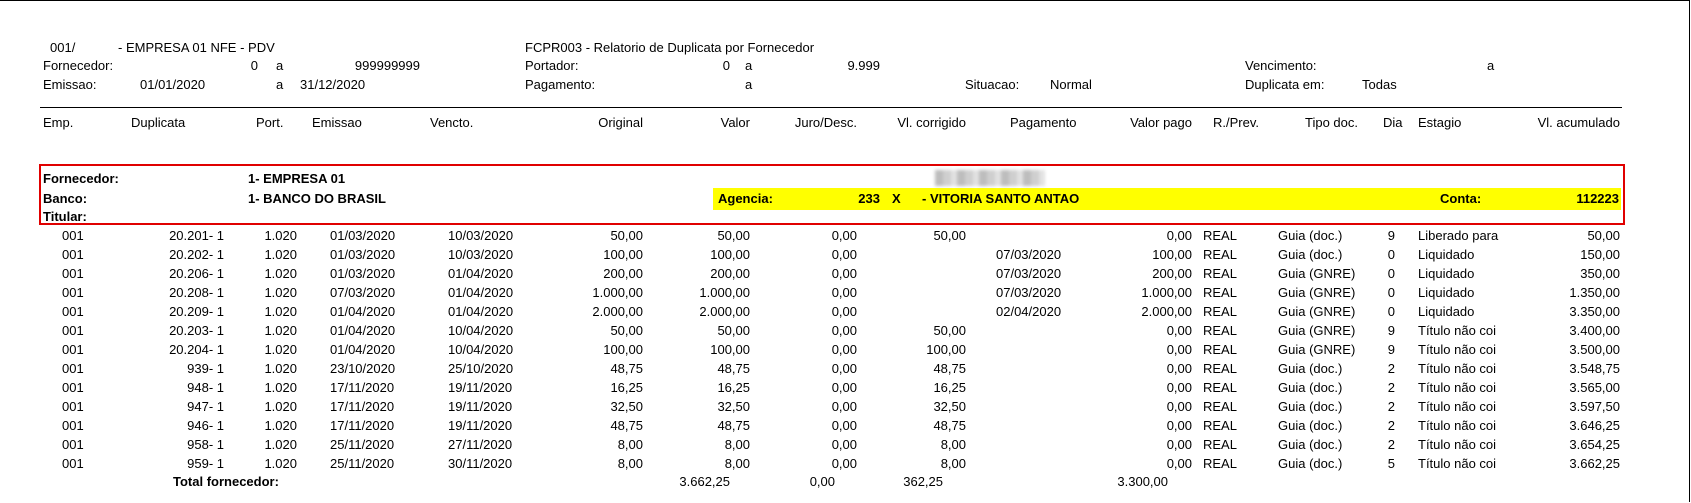  I want to click on cell-vl-acumulado: 3.565,00, so click(1594, 387).